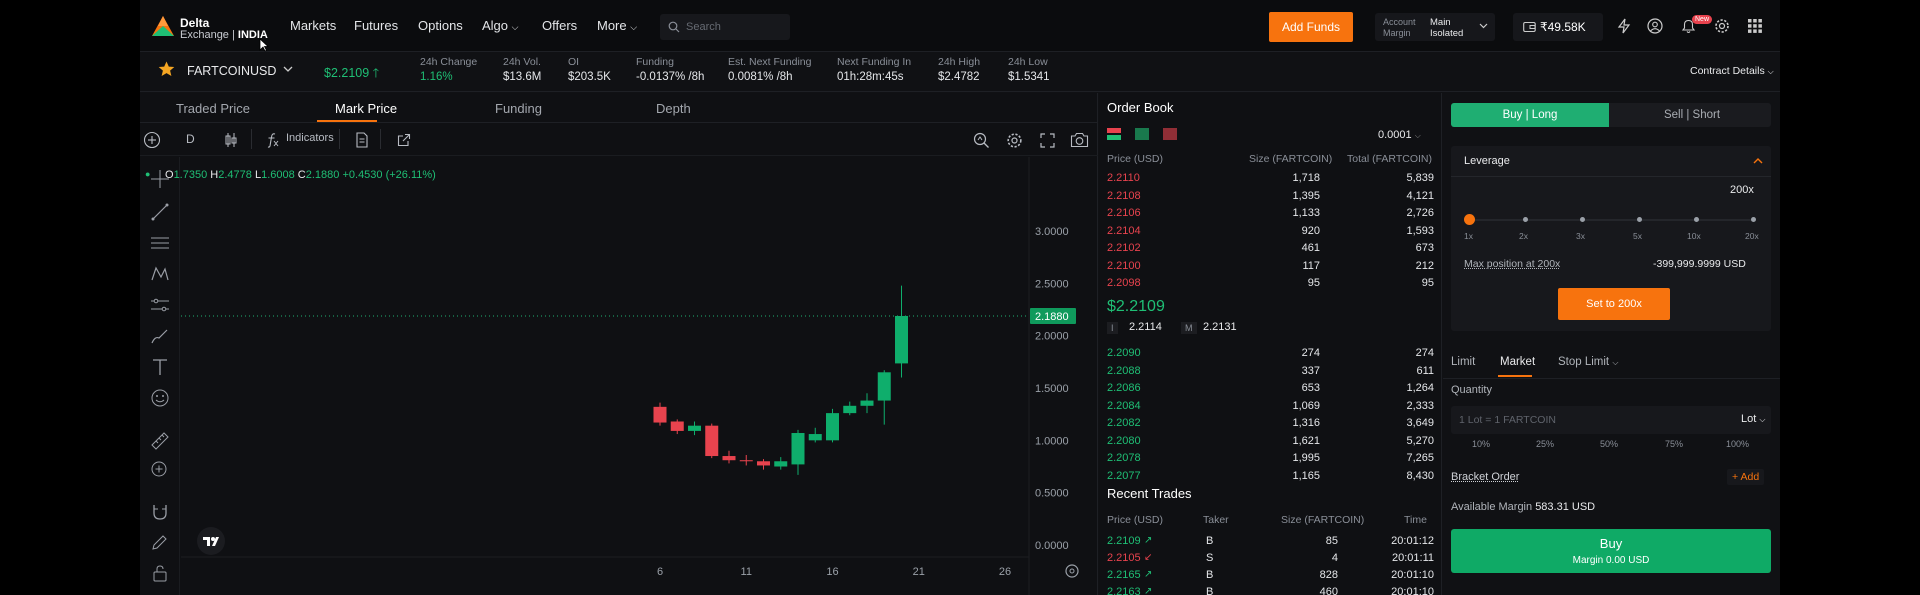  What do you see at coordinates (1270, 476) in the screenshot?
I see `bid-row: 2.2077 1,165 8,430` at bounding box center [1270, 476].